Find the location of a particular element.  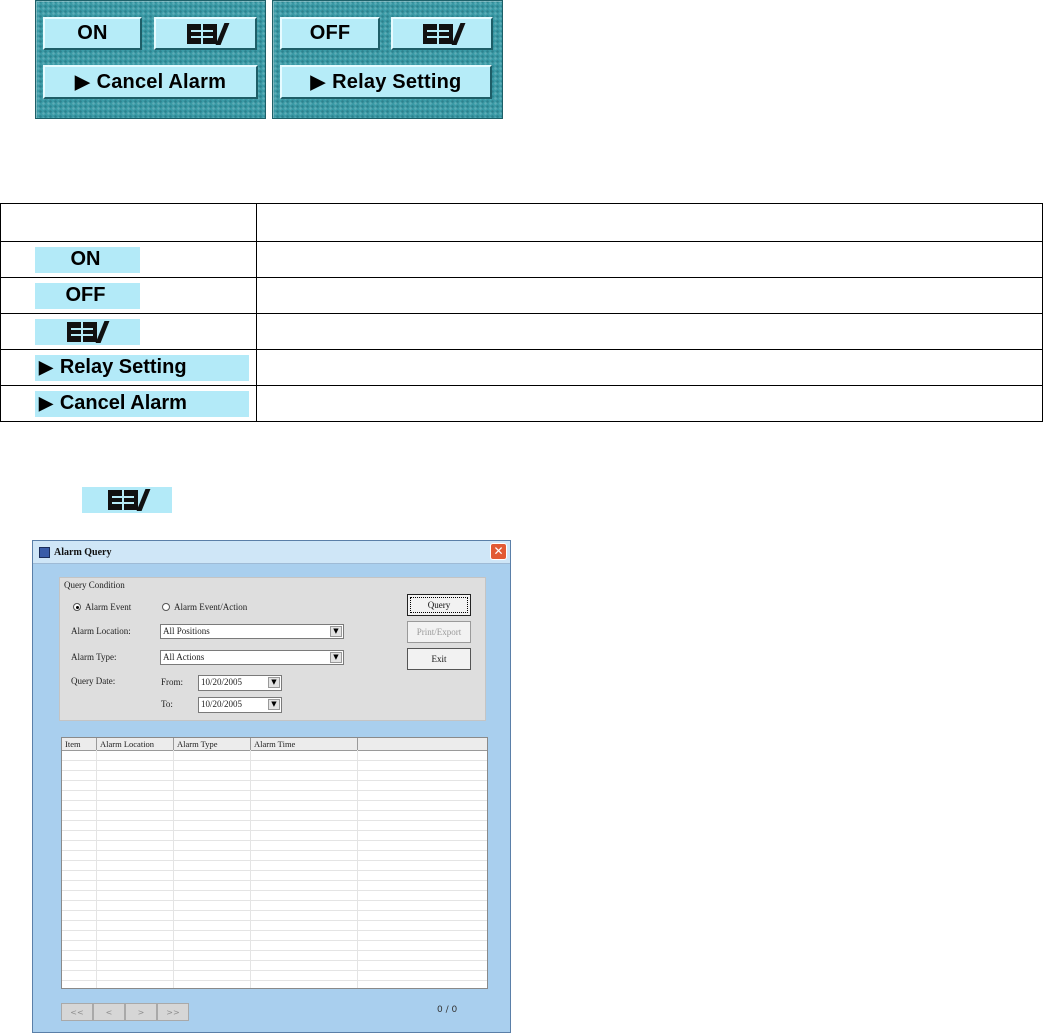

control-panel-right: OFF ▶ Relay Setting is located at coordinates (387, 59).